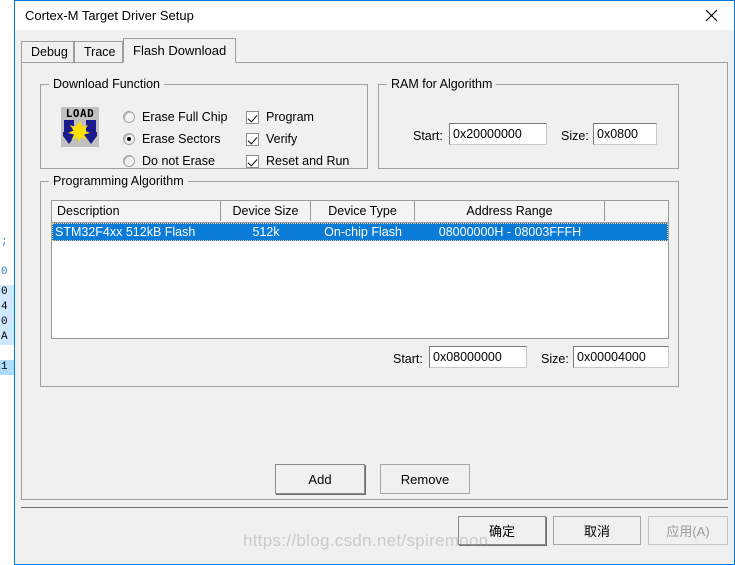 The height and width of the screenshot is (565, 735). Describe the element at coordinates (363, 211) in the screenshot. I see `column-header-device-type: Device Type` at that location.